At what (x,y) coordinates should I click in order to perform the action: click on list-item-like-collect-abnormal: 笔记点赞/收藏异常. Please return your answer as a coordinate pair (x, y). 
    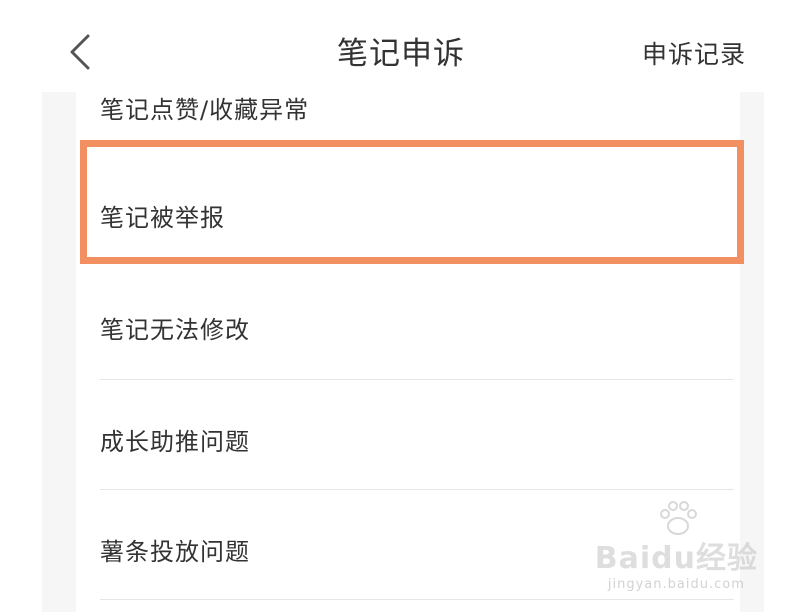
    Looking at the image, I should click on (417, 117).